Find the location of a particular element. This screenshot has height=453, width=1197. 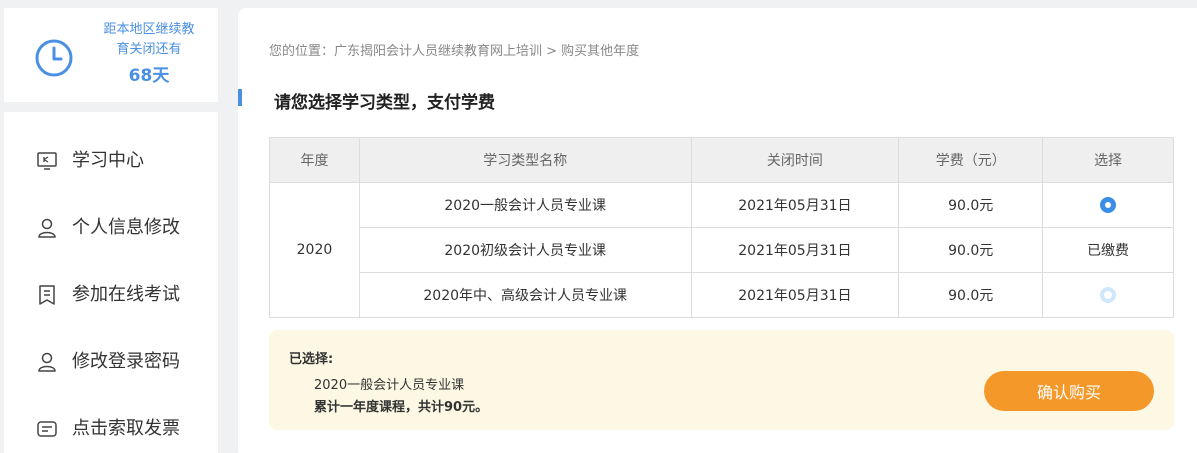

paid-status: 已缴费 is located at coordinates (1108, 250).